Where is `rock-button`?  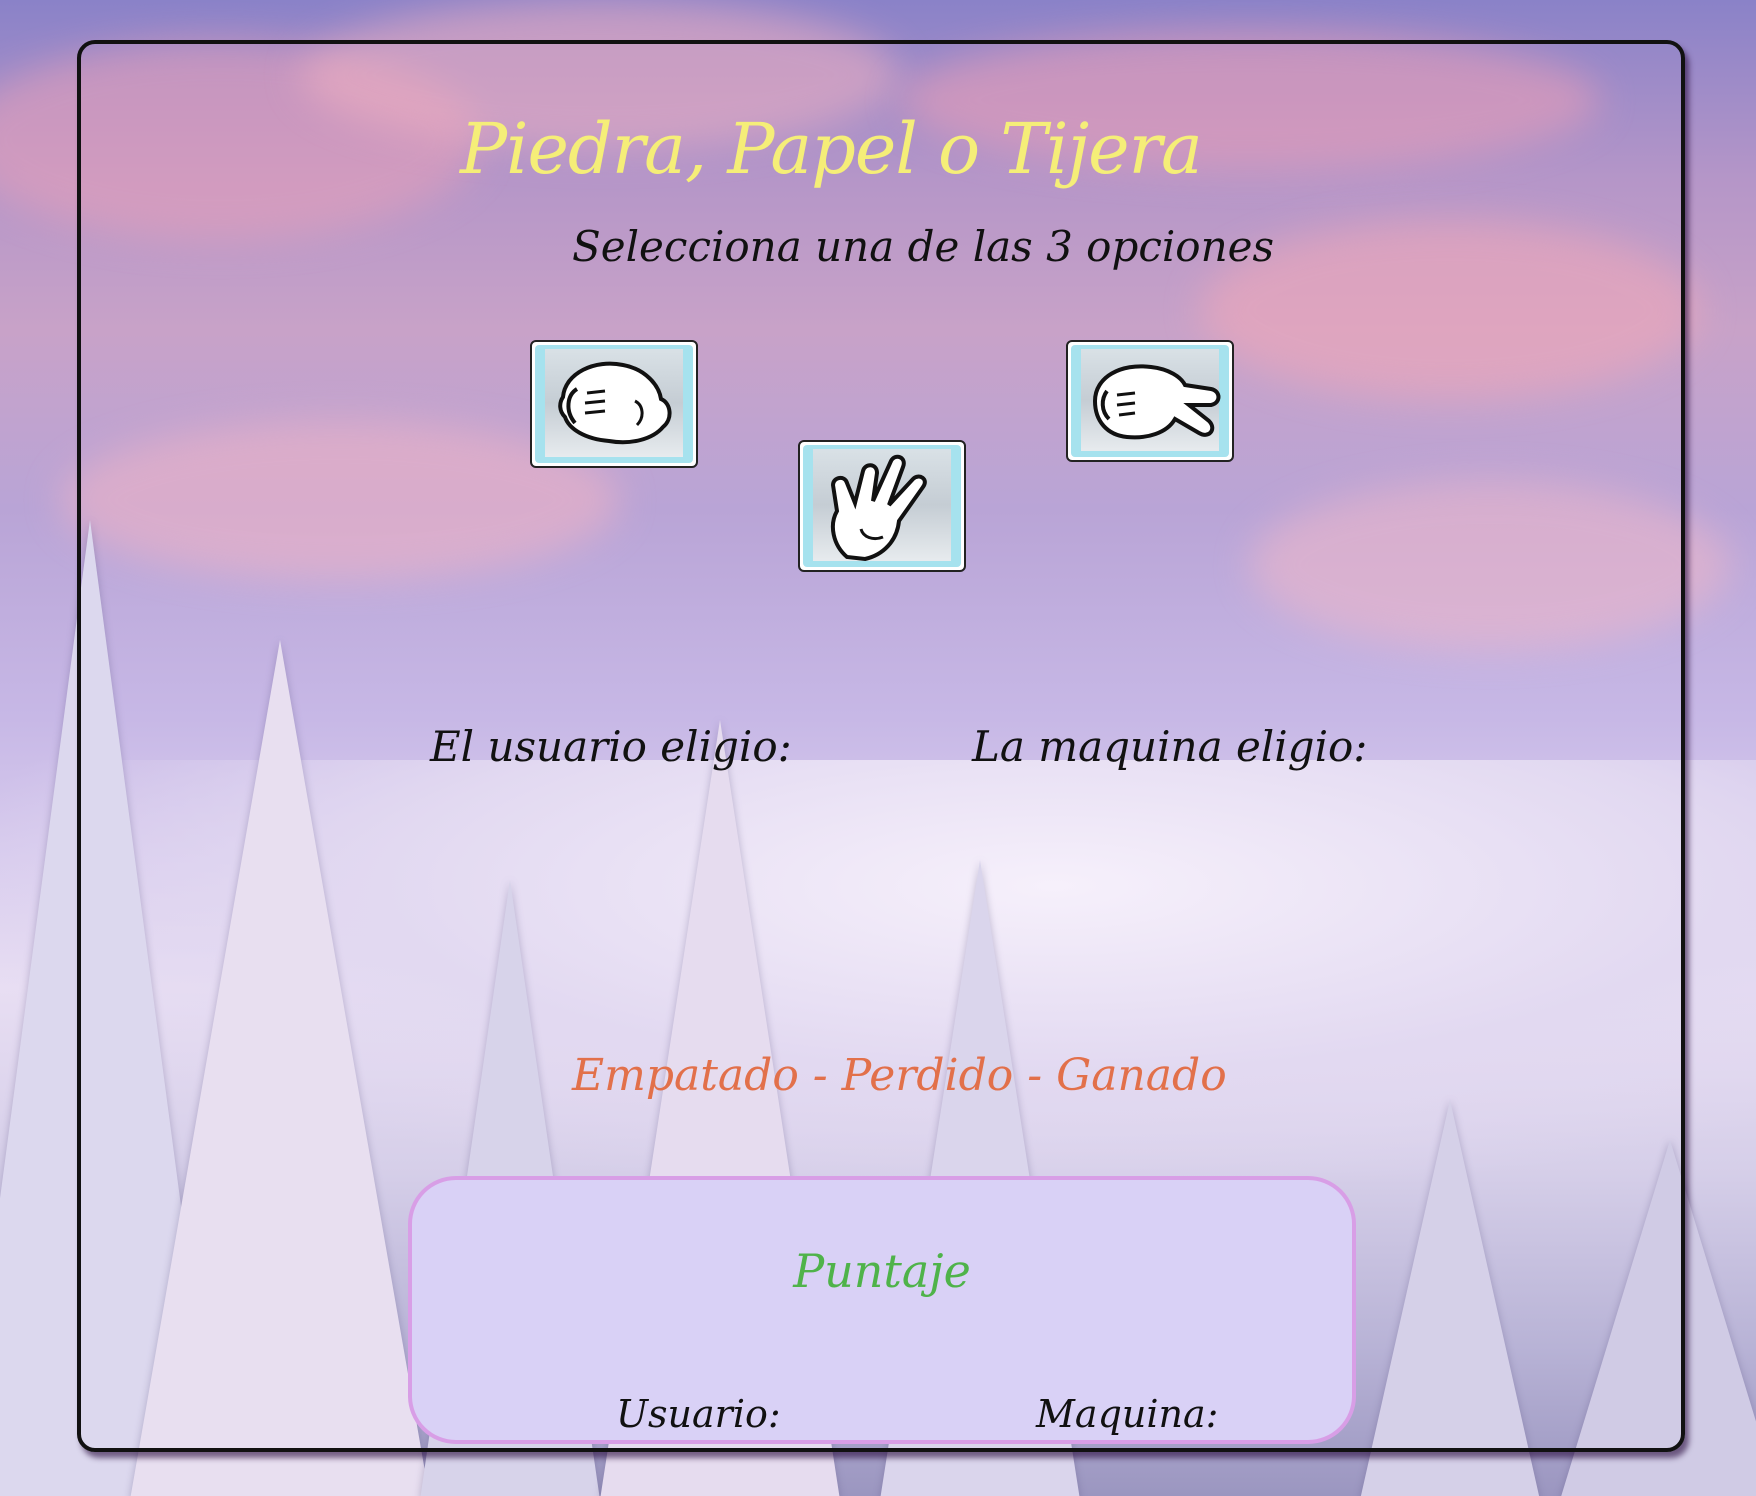
rock-button is located at coordinates (614, 404).